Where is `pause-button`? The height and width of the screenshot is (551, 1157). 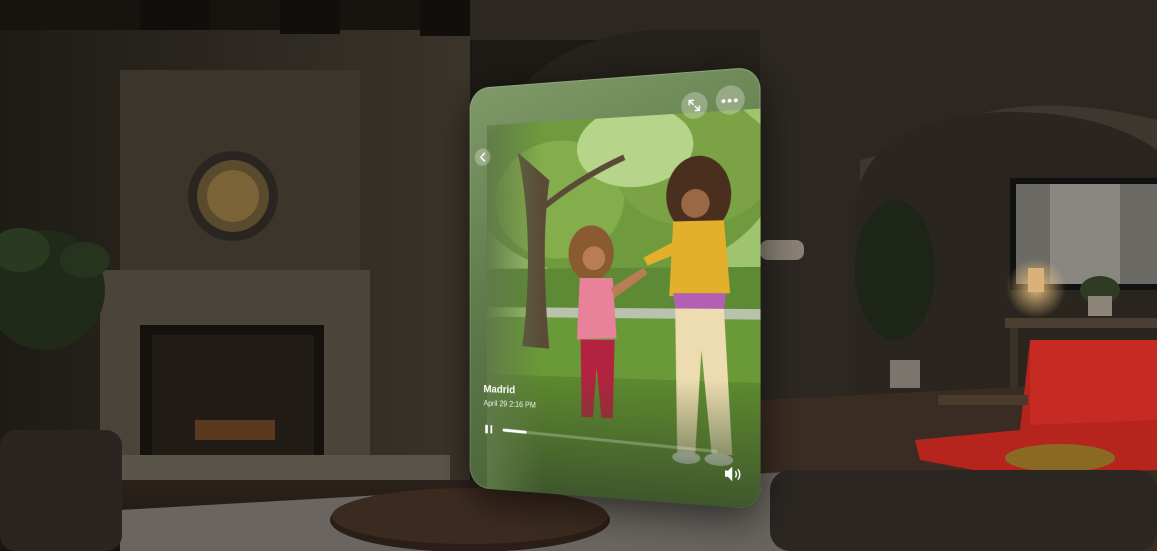
pause-button is located at coordinates (488, 429).